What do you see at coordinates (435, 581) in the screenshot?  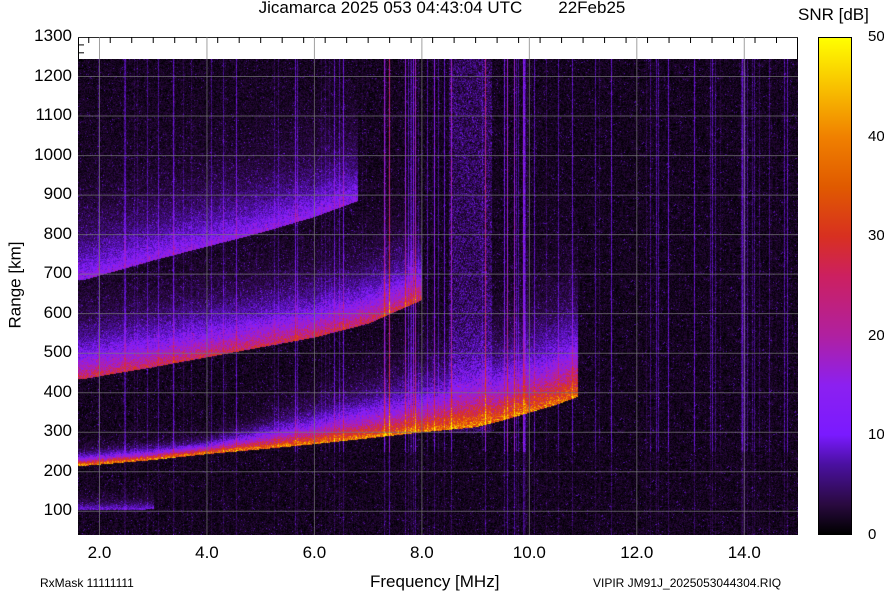 I see `x-axis-label: Frequency [MHz]` at bounding box center [435, 581].